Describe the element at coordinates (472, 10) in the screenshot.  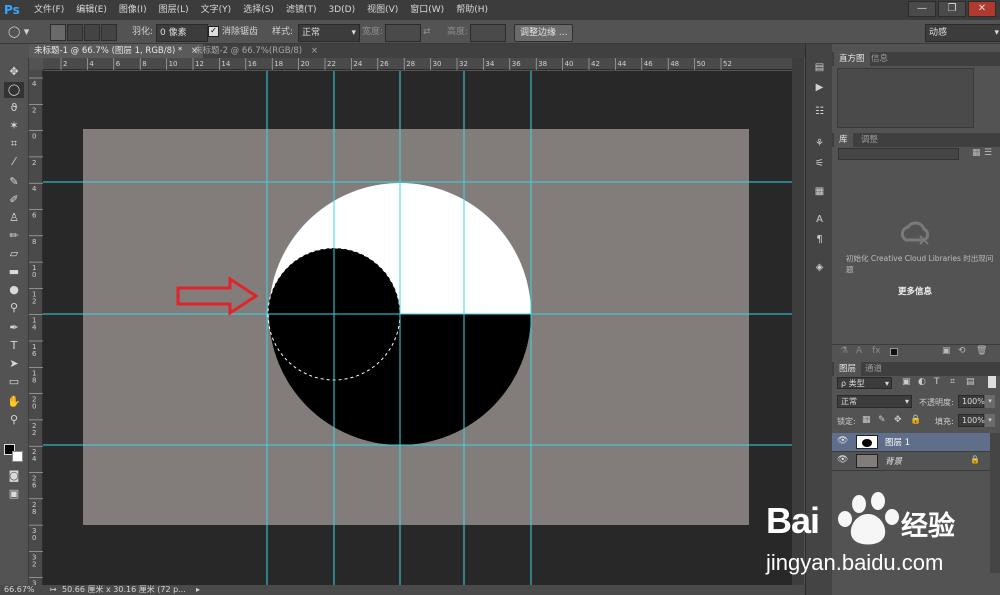
I see `menu-help: 帮助(H)` at that location.